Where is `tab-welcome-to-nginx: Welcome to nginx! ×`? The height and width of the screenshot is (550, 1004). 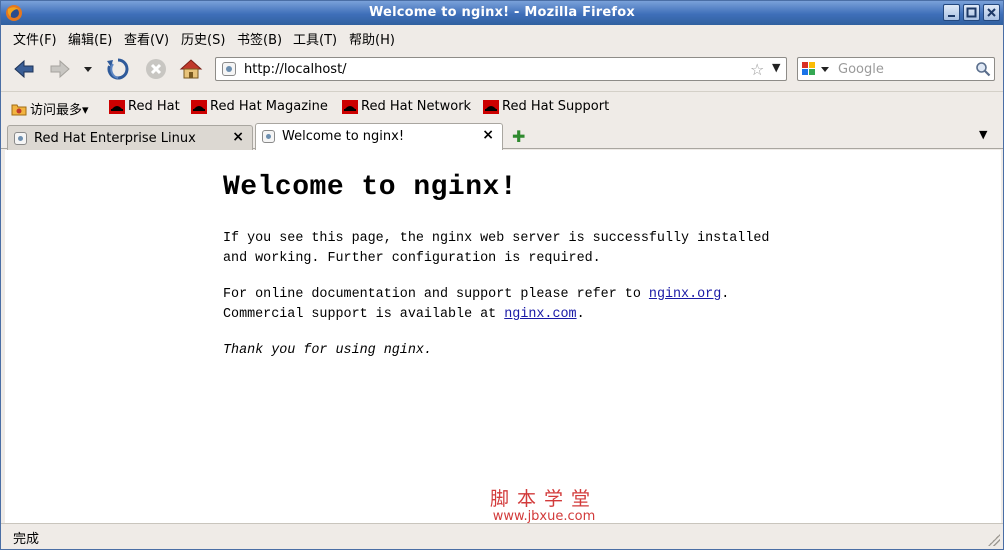 tab-welcome-to-nginx: Welcome to nginx! × is located at coordinates (379, 136).